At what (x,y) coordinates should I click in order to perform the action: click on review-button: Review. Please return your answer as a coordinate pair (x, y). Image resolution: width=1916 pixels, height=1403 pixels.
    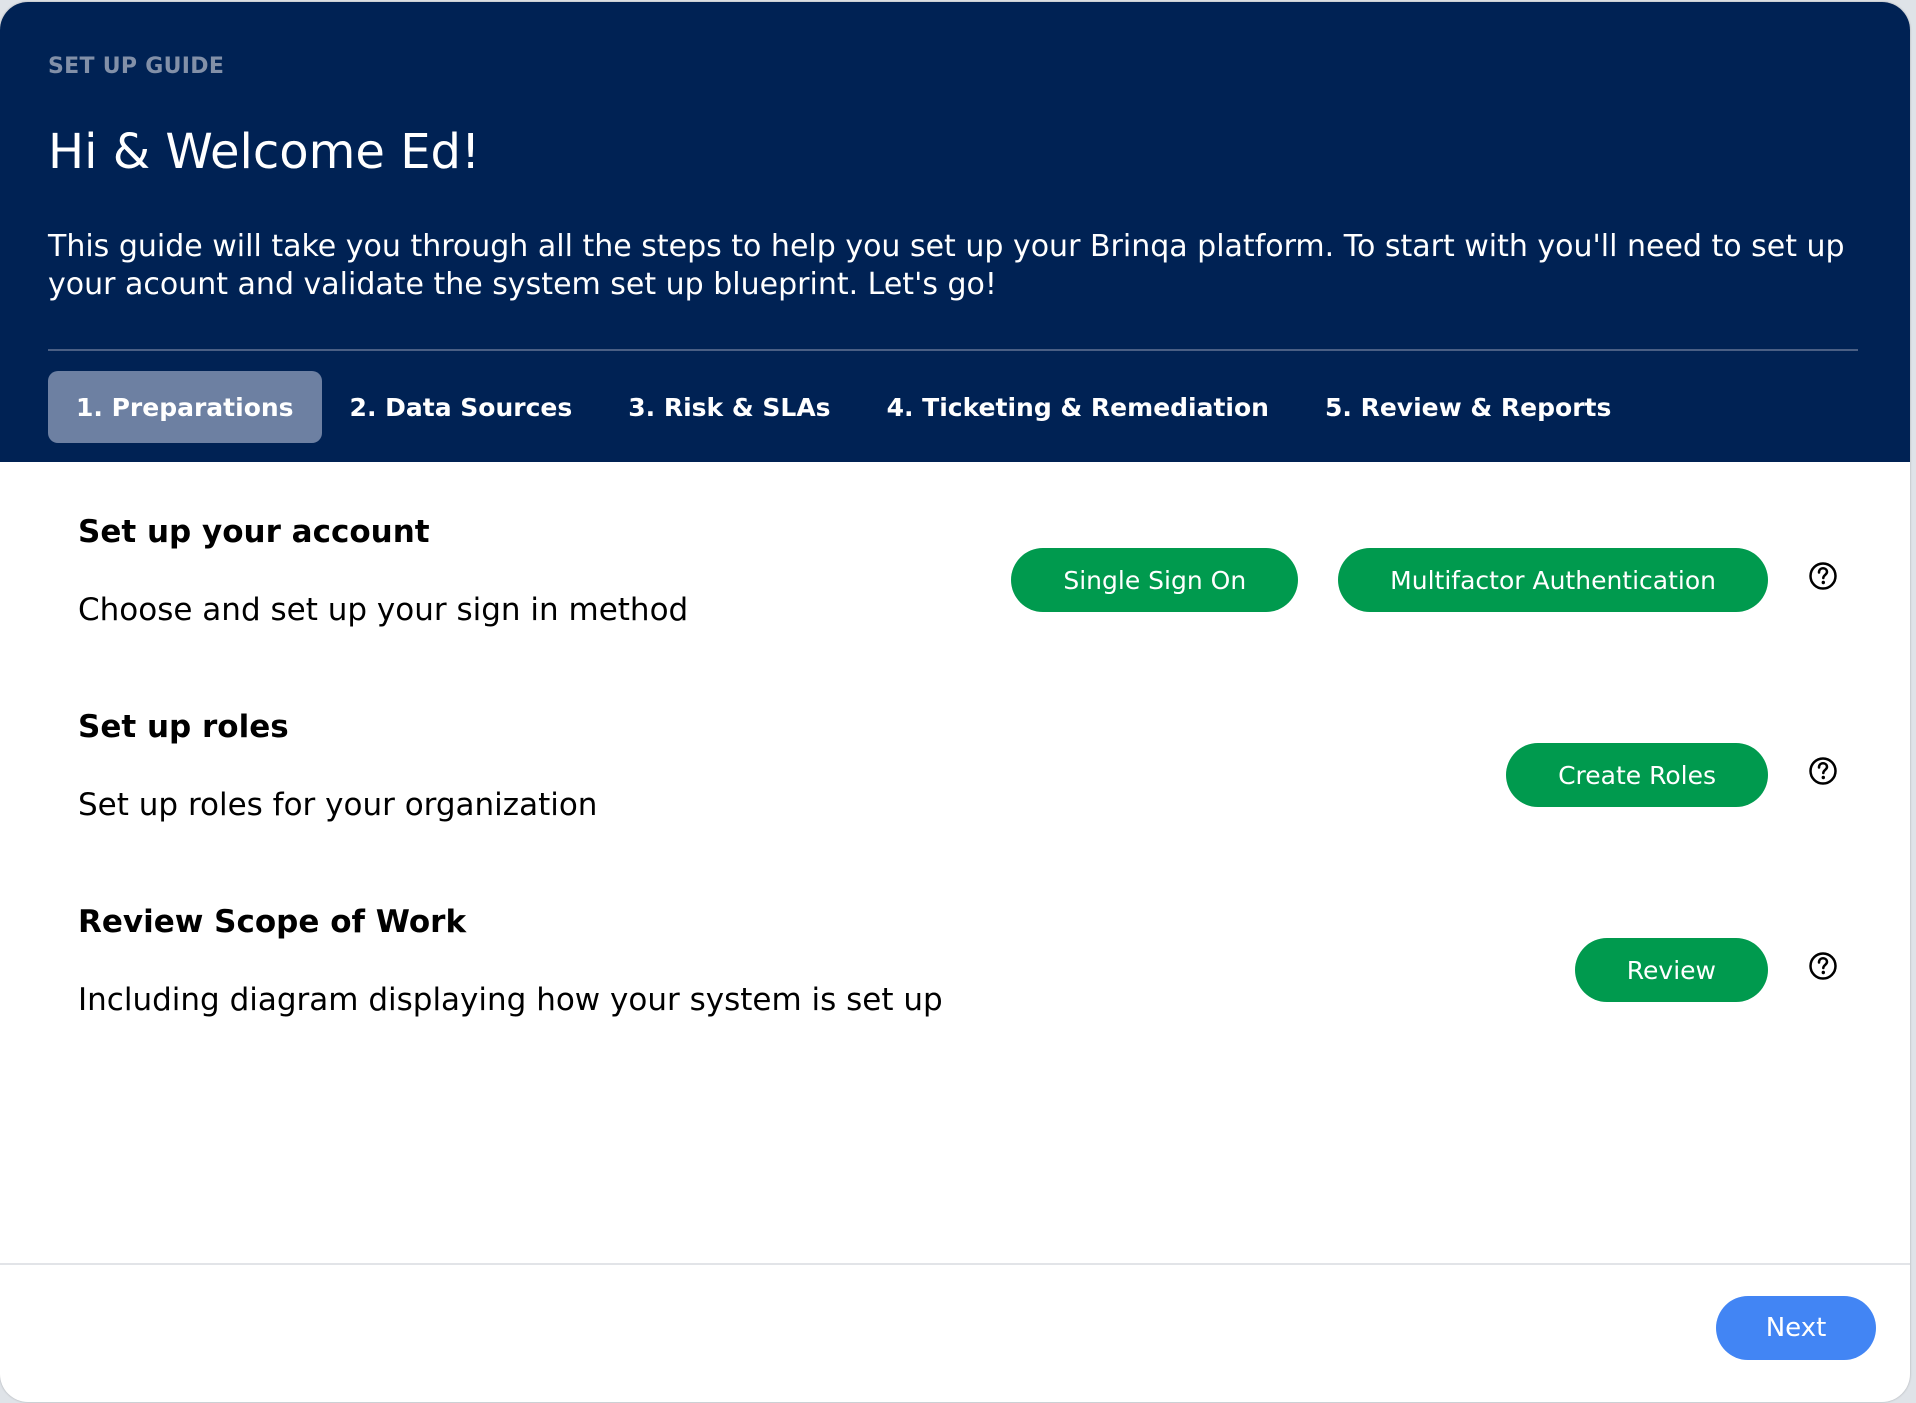
    Looking at the image, I should click on (1671, 970).